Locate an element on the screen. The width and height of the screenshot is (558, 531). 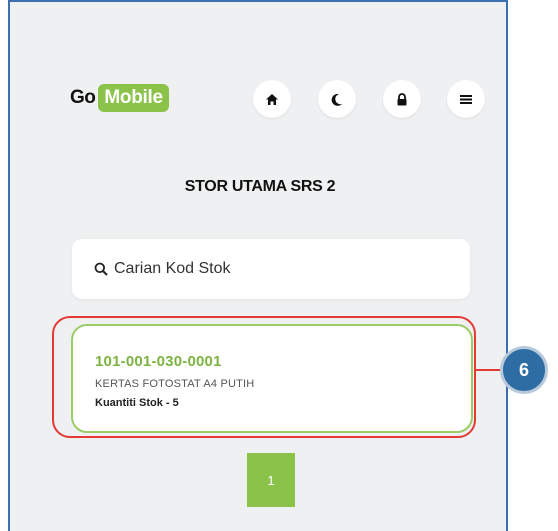
pagination-page-button: 1 is located at coordinates (271, 480).